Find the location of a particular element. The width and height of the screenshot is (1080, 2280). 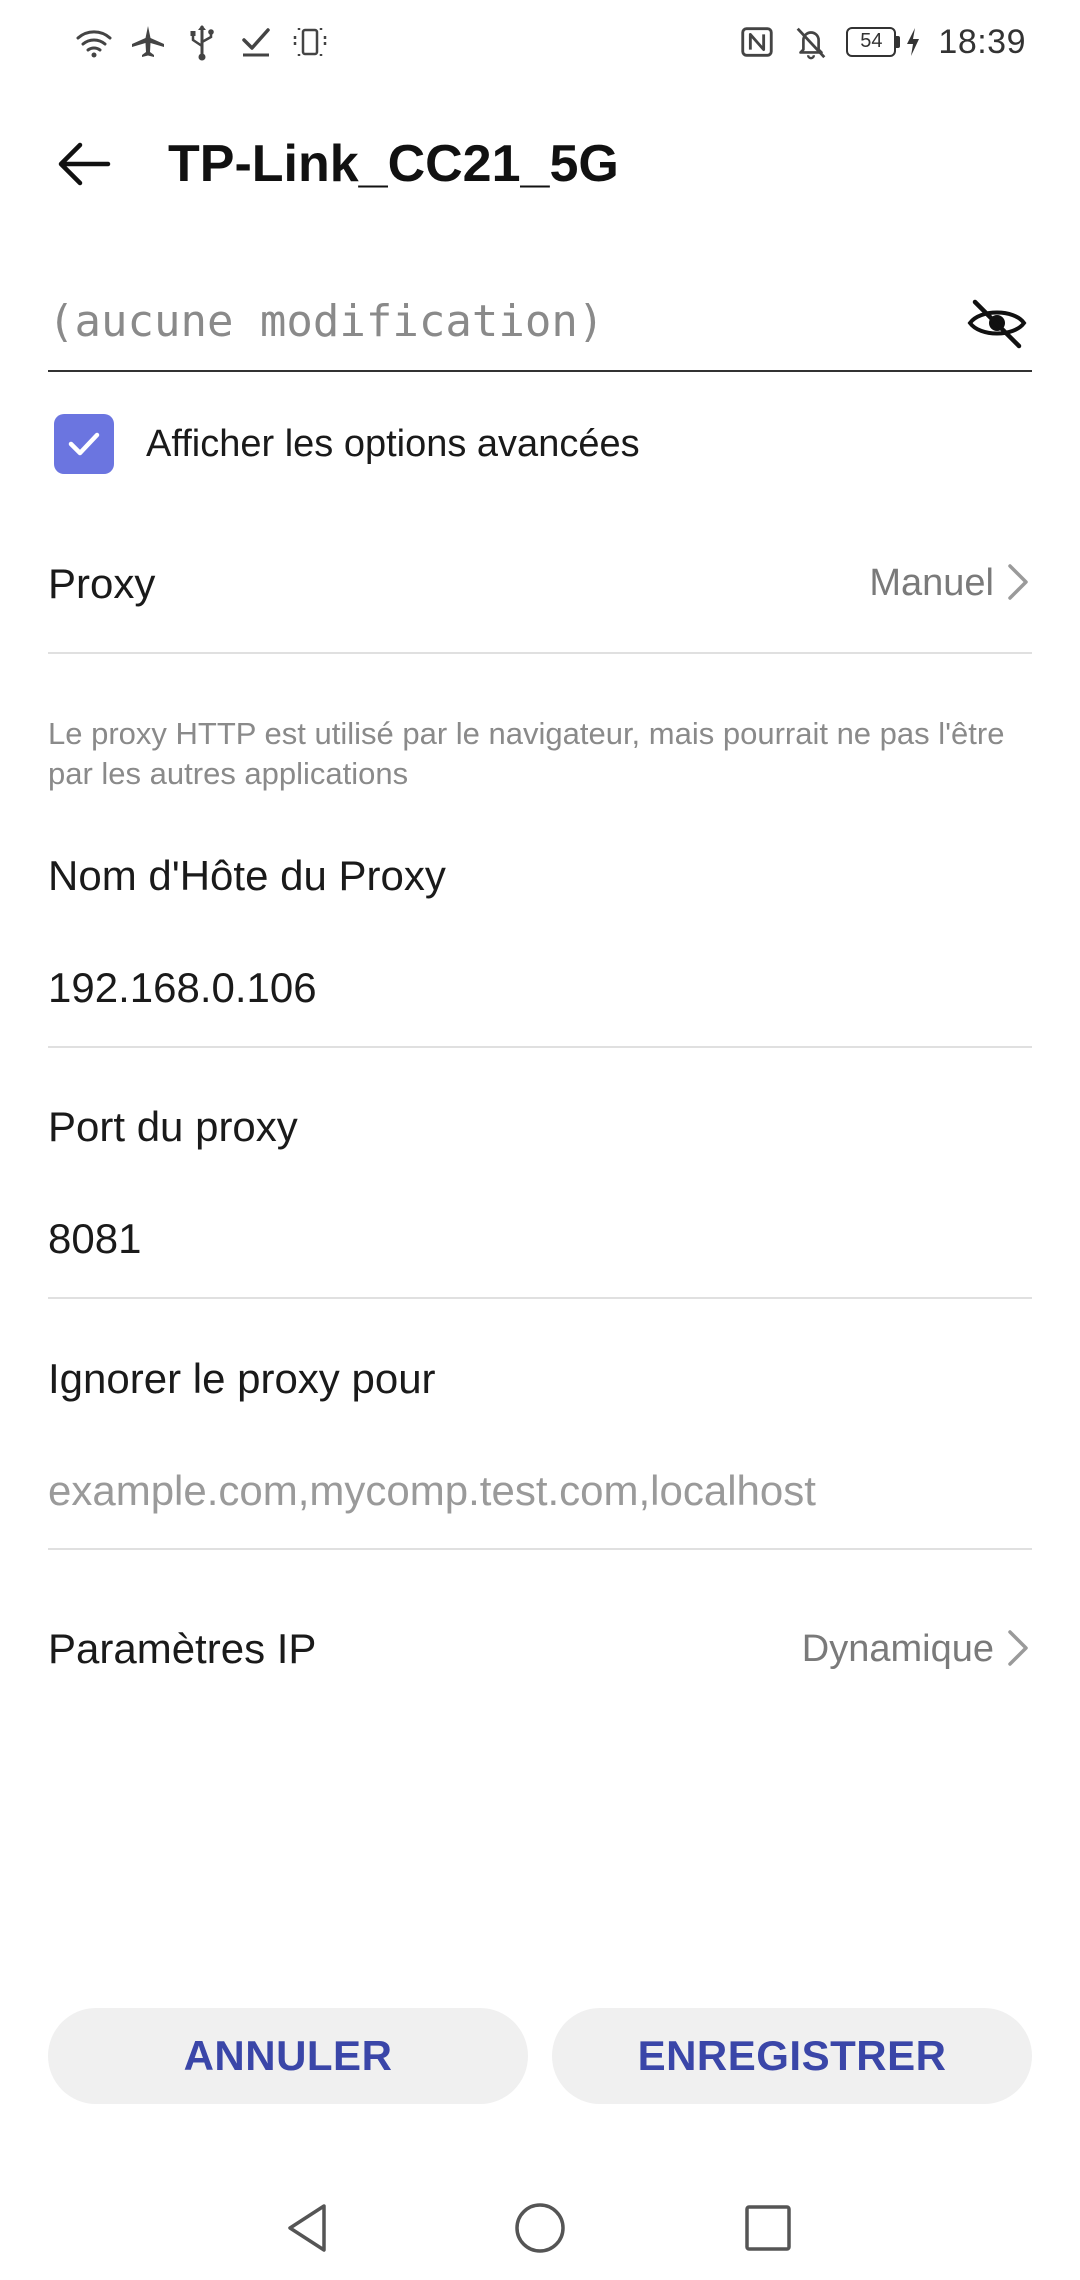

status-right-icons: 54 18:39 is located at coordinates (882, 42).